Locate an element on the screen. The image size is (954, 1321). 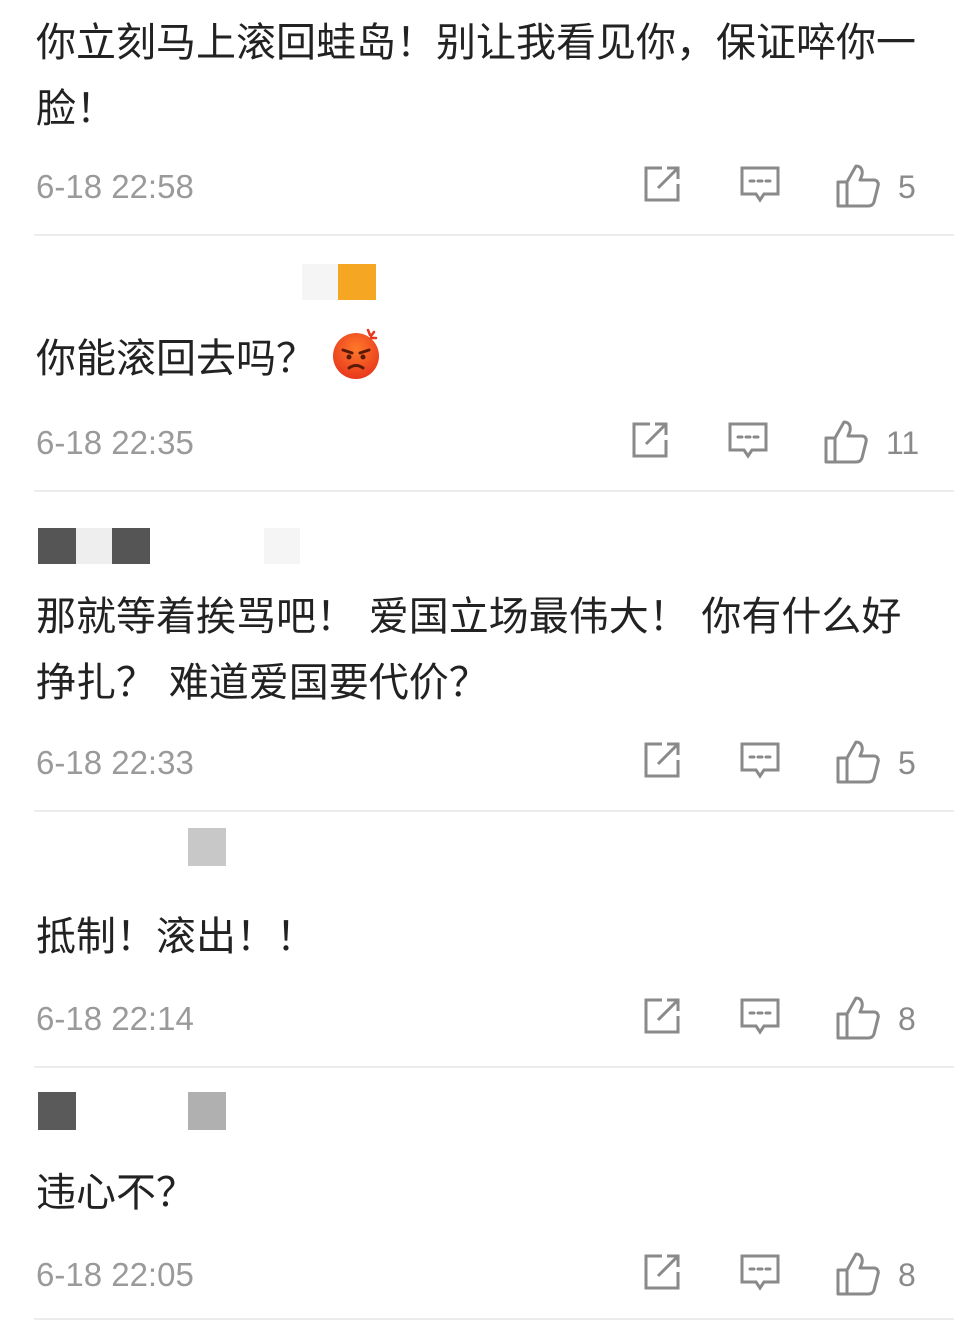
like-count: 11 is located at coordinates (903, 443).